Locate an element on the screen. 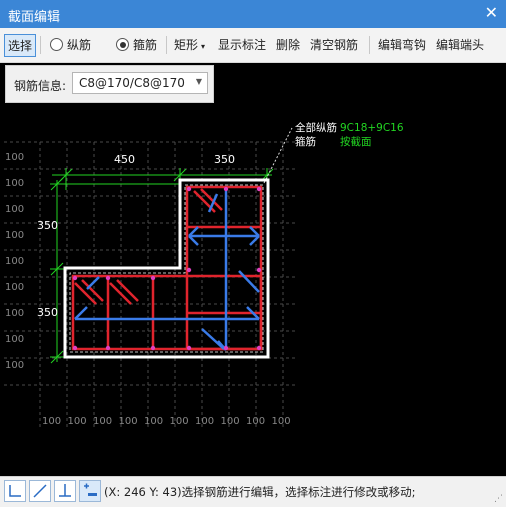  legend-stirrup-value: 按截面 is located at coordinates (356, 141).